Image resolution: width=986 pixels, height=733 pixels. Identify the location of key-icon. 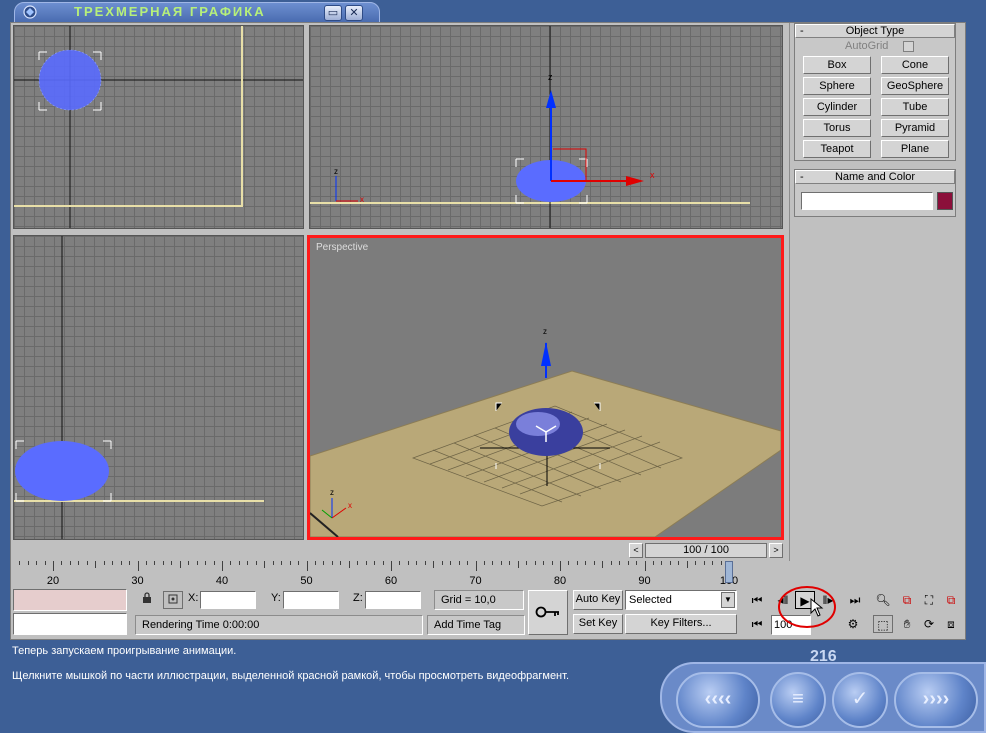
(548, 612).